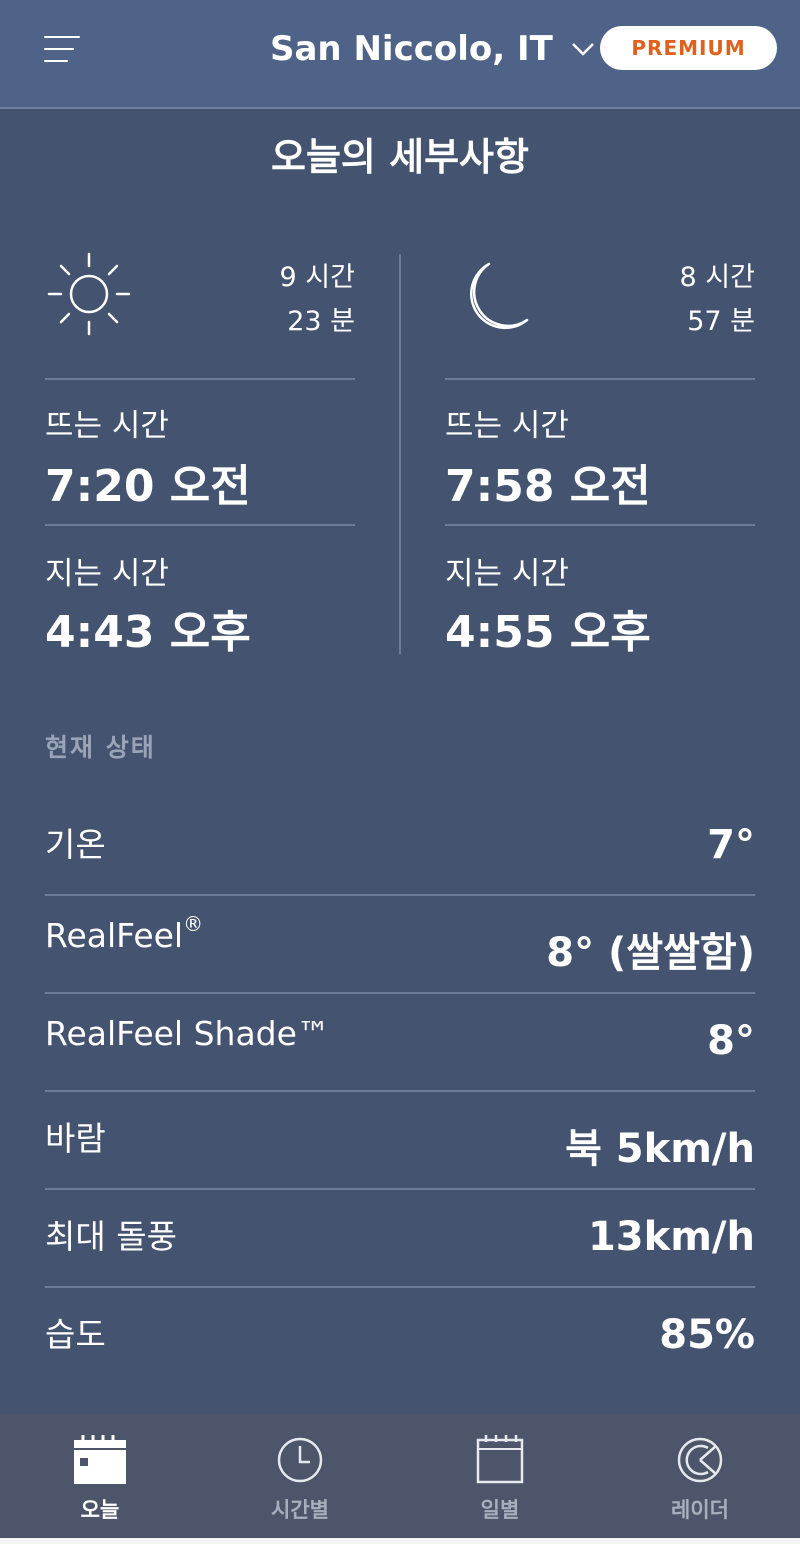 The width and height of the screenshot is (800, 1544). I want to click on moon-duration-hours: 8 시간, so click(717, 277).